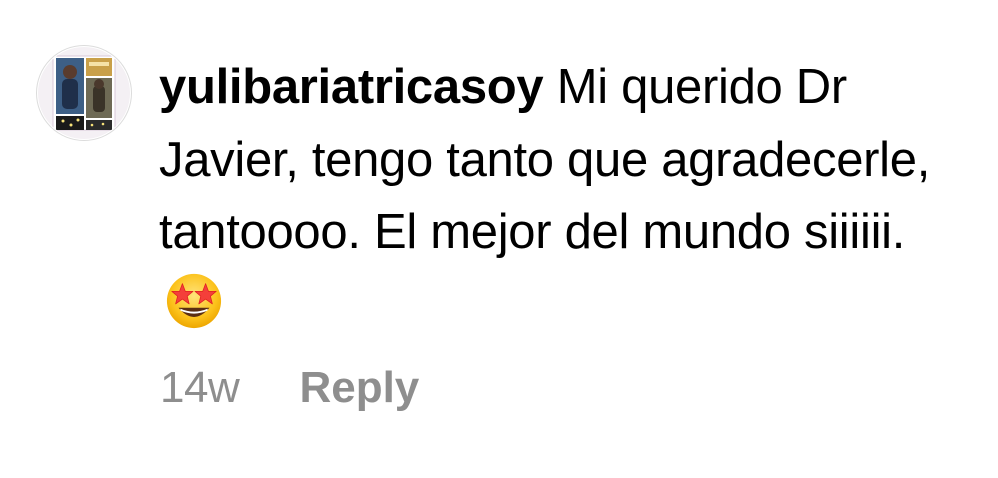  Describe the element at coordinates (359, 388) in the screenshot. I see `reply-button: Reply` at that location.